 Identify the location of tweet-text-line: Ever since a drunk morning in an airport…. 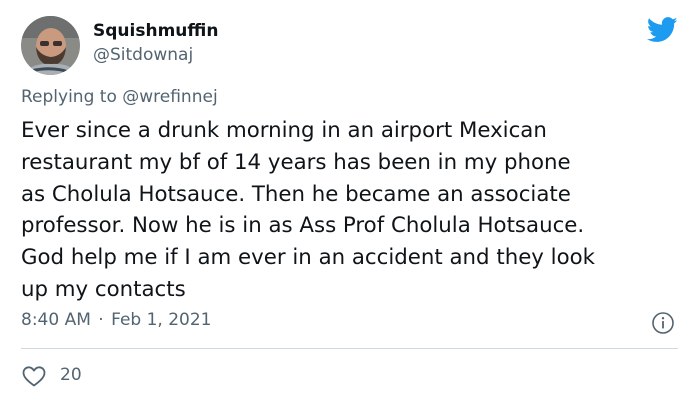
(284, 130).